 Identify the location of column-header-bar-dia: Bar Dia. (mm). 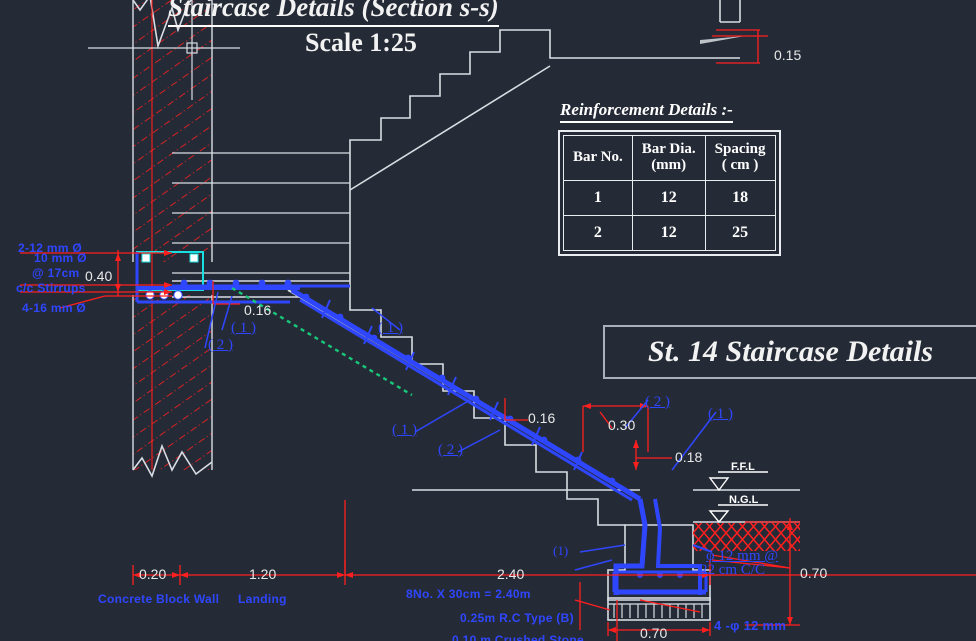
(668, 158).